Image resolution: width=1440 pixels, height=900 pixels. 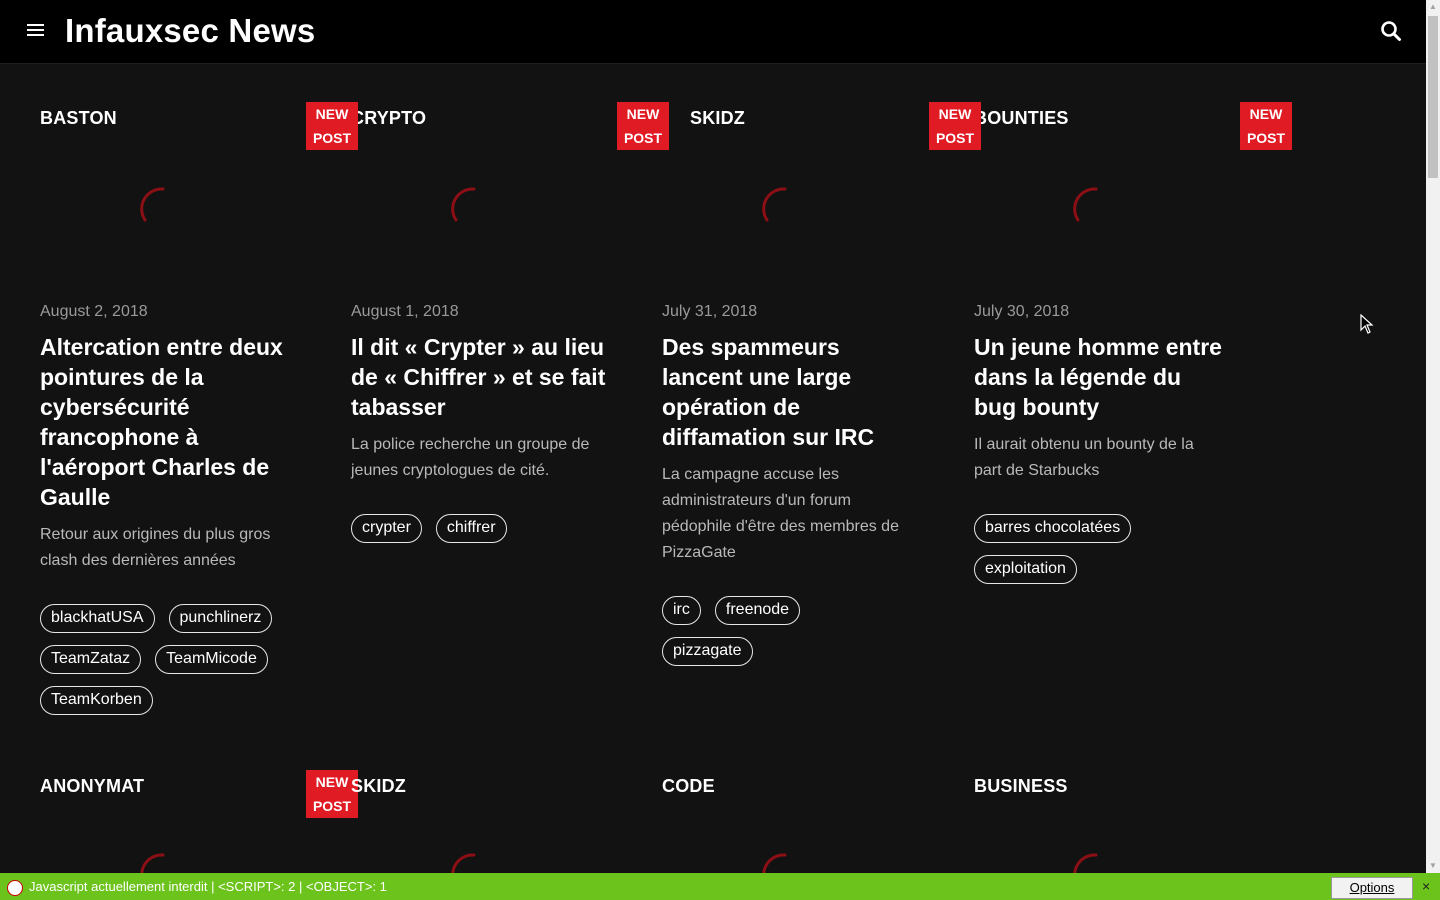 I want to click on category-label: CRYPTO, so click(x=388, y=118).